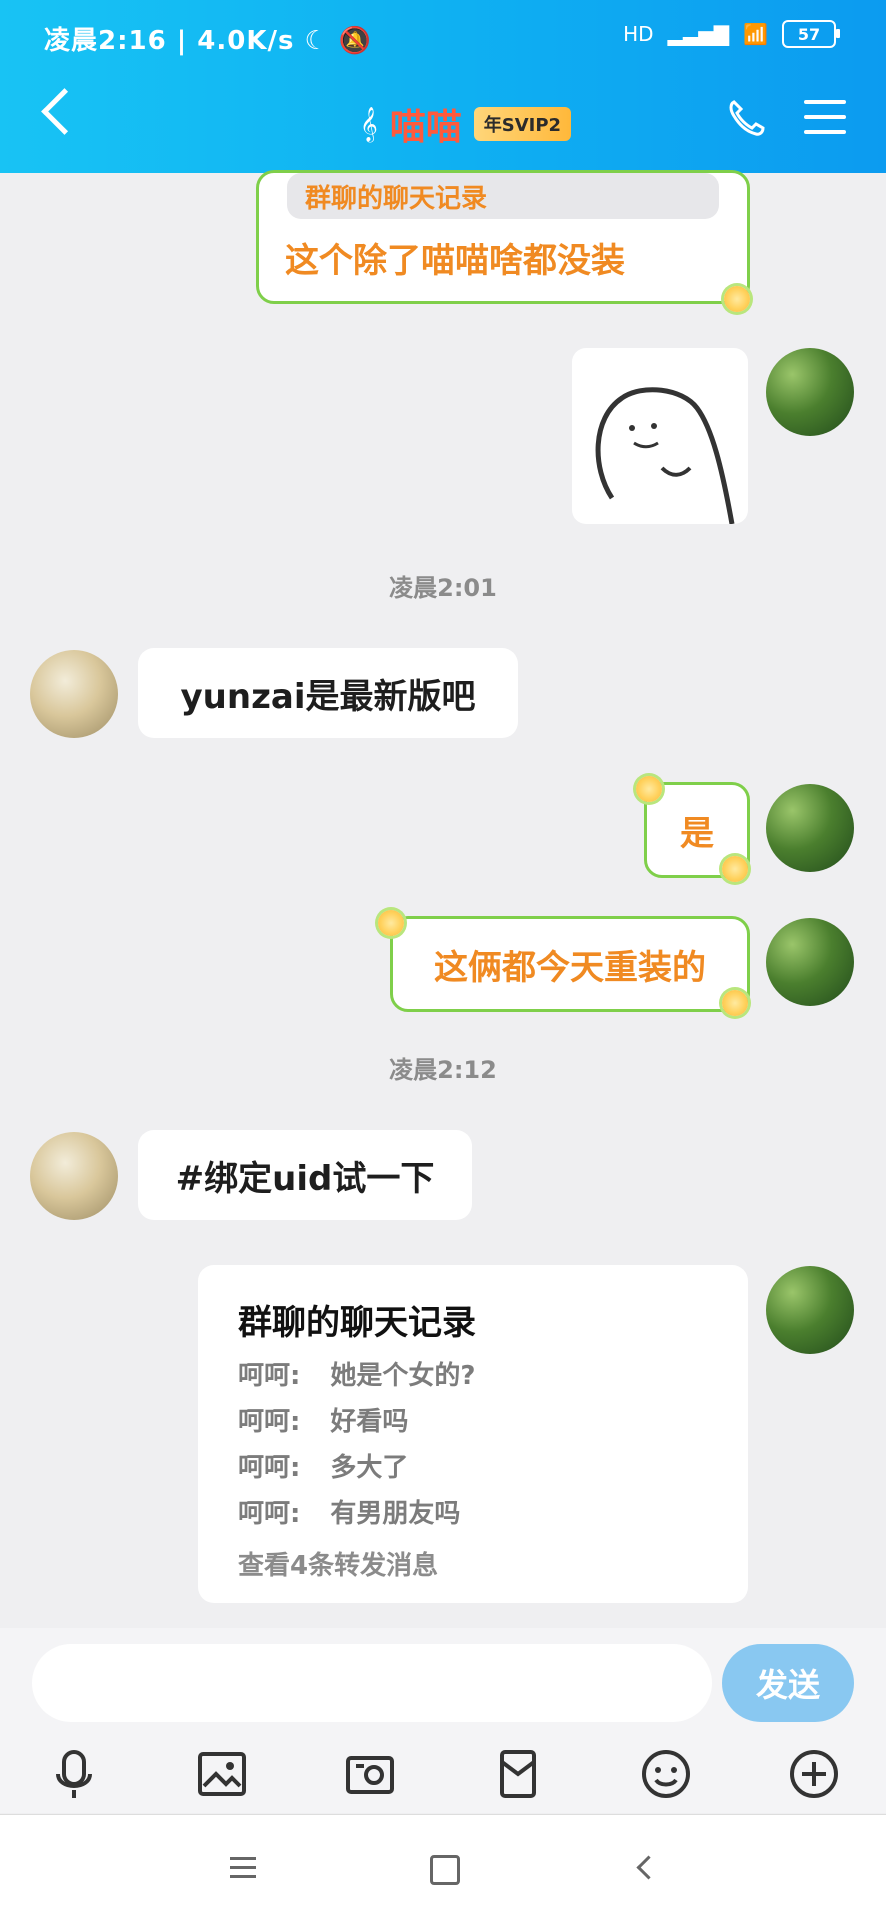  What do you see at coordinates (755, 34) in the screenshot?
I see `wifi-icon: 📶` at bounding box center [755, 34].